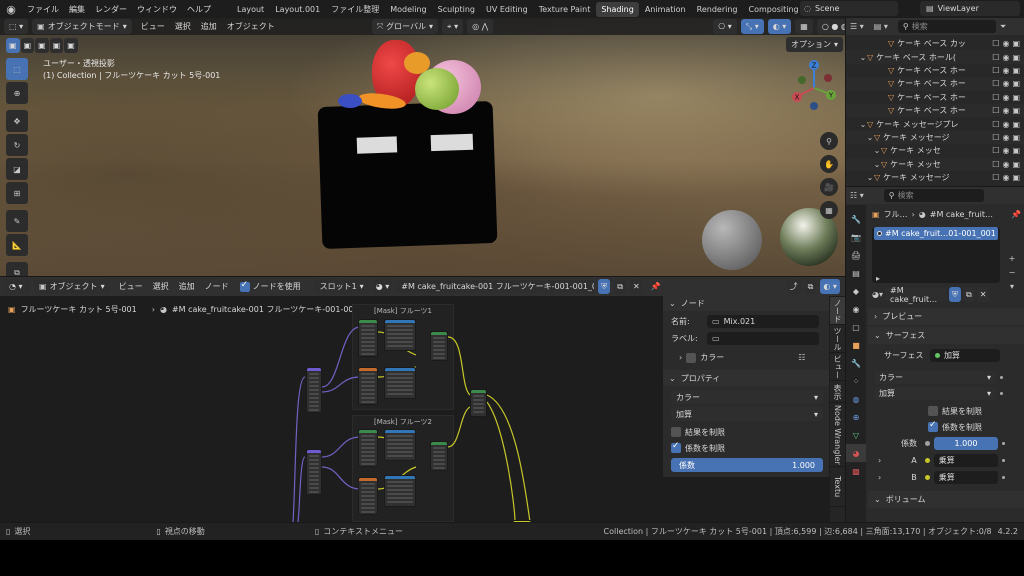 Image resolution: width=1024 pixels, height=576 pixels. I want to click on snap-node-icon: ⧉, so click(810, 286).